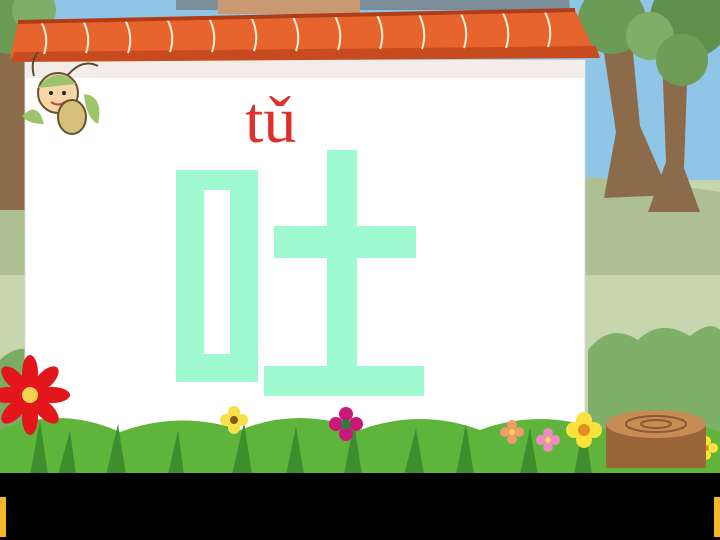 Image resolution: width=720 pixels, height=540 pixels. I want to click on tree-stump-icon, so click(656, 439).